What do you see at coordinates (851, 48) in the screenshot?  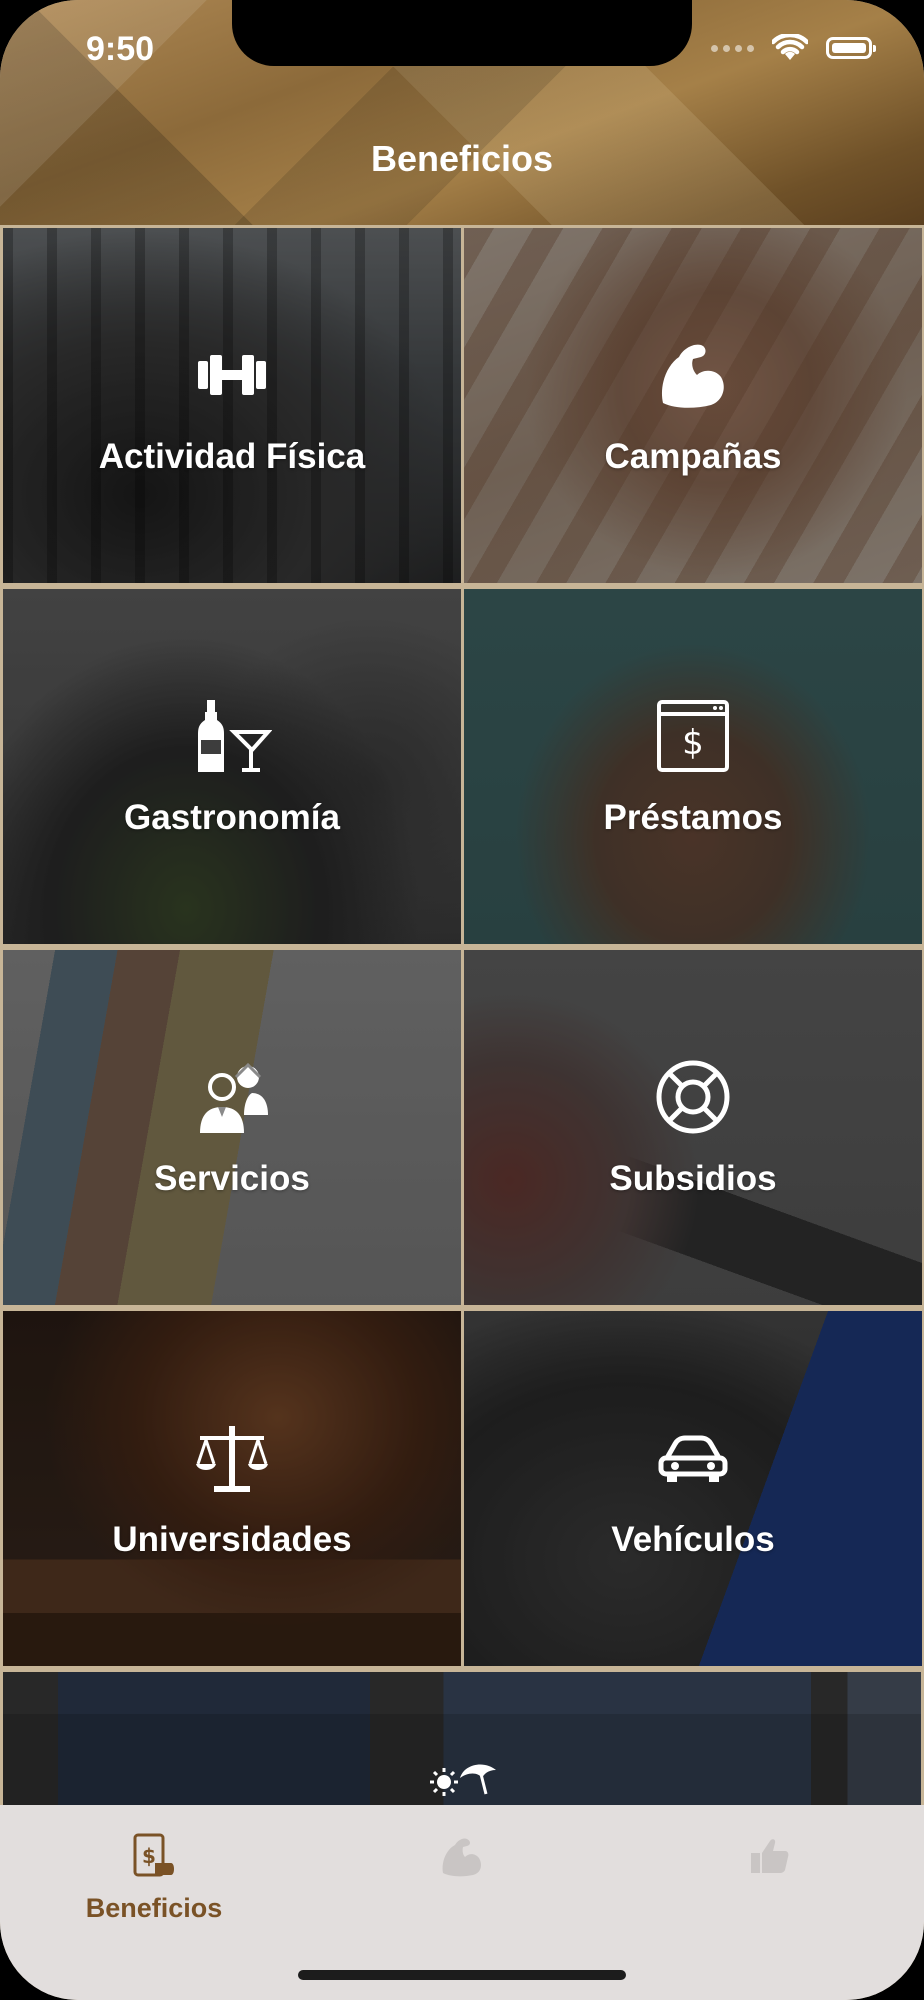 I see `battery-icon` at bounding box center [851, 48].